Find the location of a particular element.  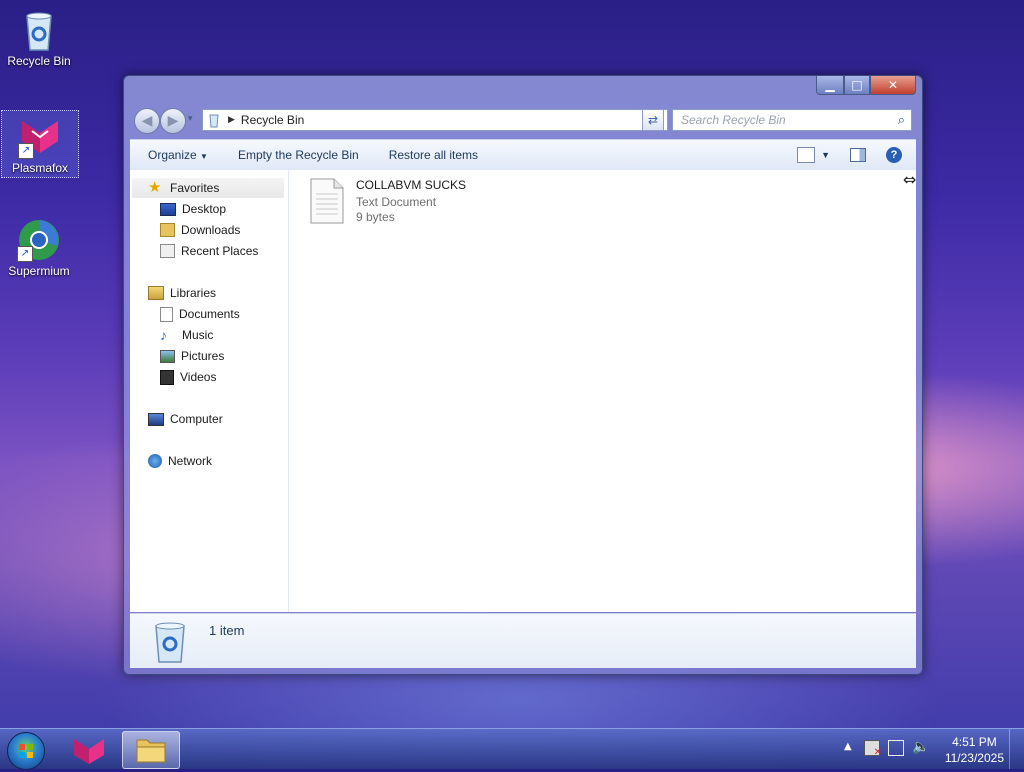

system-tray: ▲ ✕ 🔈 4:51 PM 11/23/2025 is located at coordinates (924, 749).